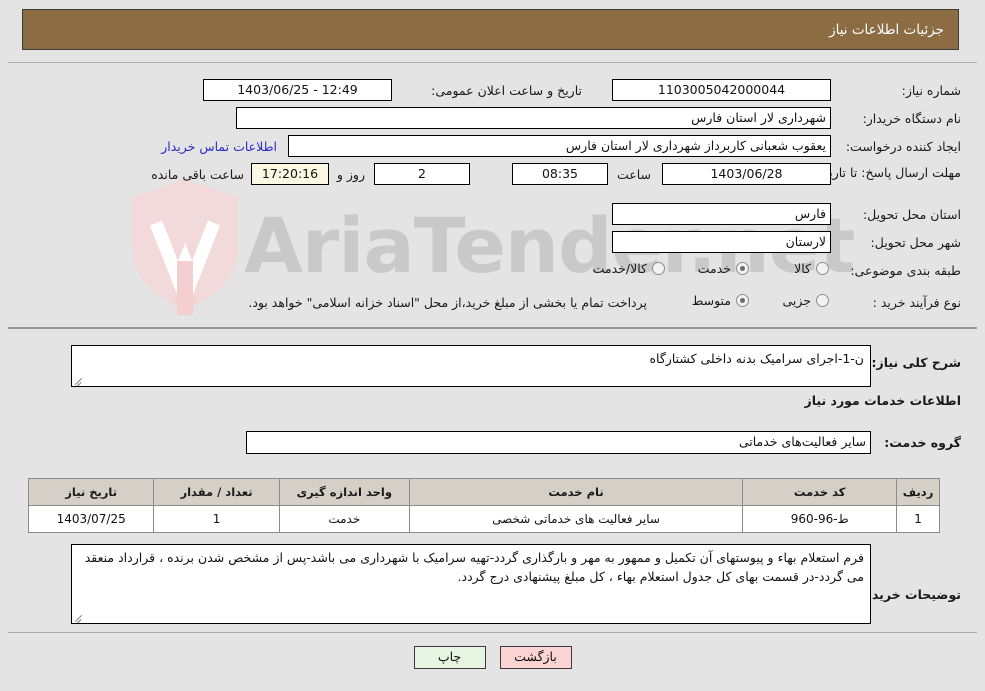  Describe the element at coordinates (216, 492) in the screenshot. I see `th-quantity: تعداد / مقدار` at that location.